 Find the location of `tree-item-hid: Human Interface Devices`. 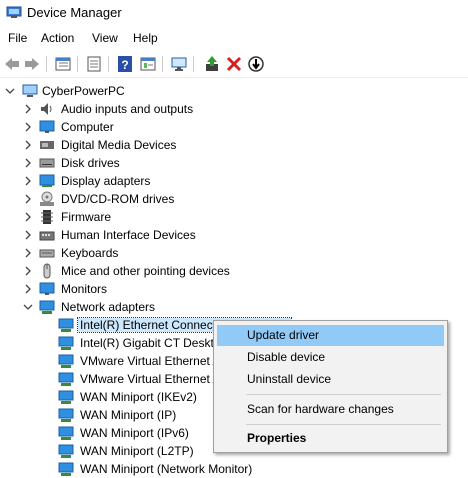

tree-item-hid: Human Interface Devices is located at coordinates (172, 235).